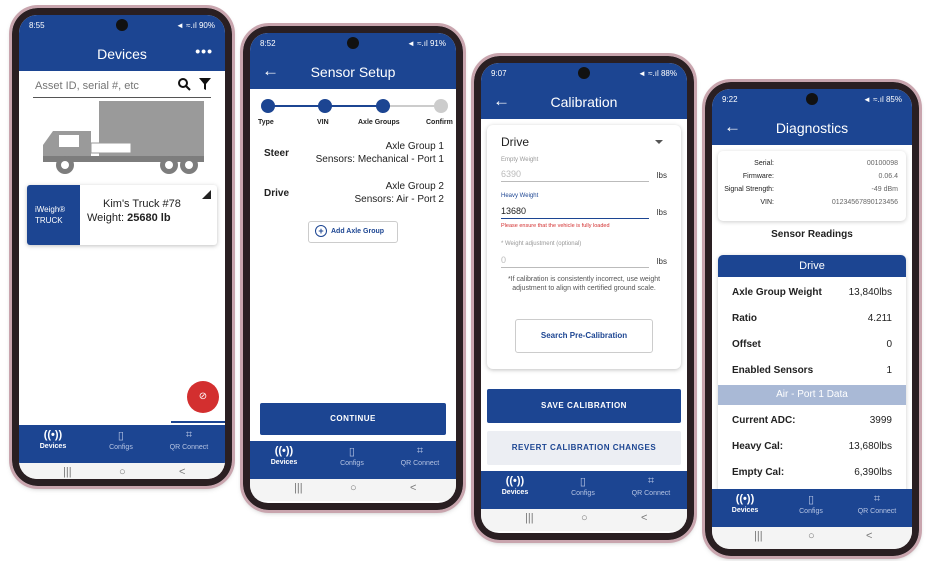  I want to click on page-title: Devices, so click(122, 54).